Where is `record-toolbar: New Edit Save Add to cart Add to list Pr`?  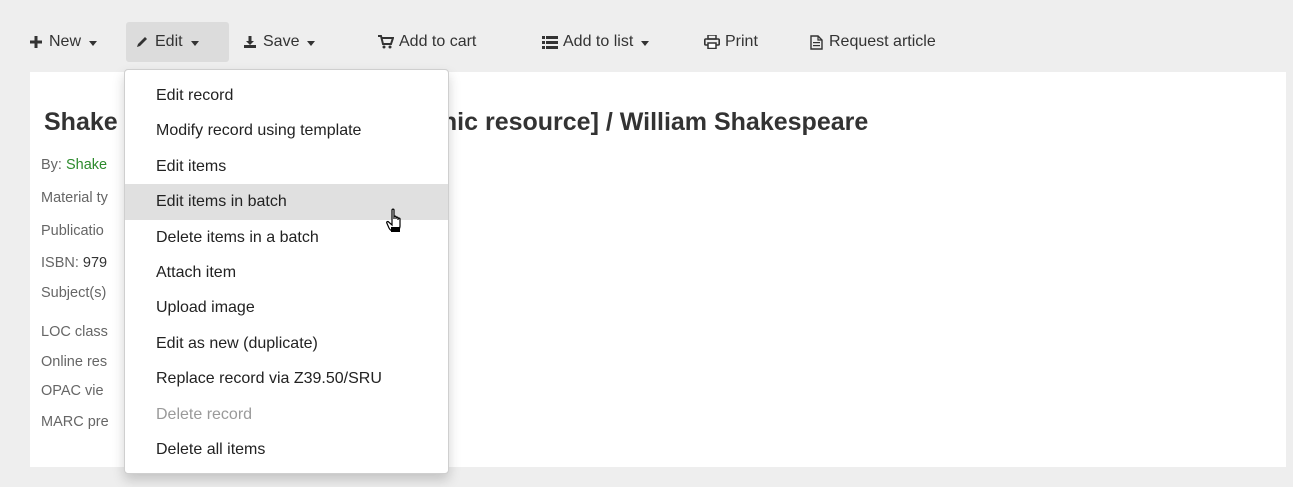
record-toolbar: New Edit Save Add to cart Add to list Pr is located at coordinates (646, 42).